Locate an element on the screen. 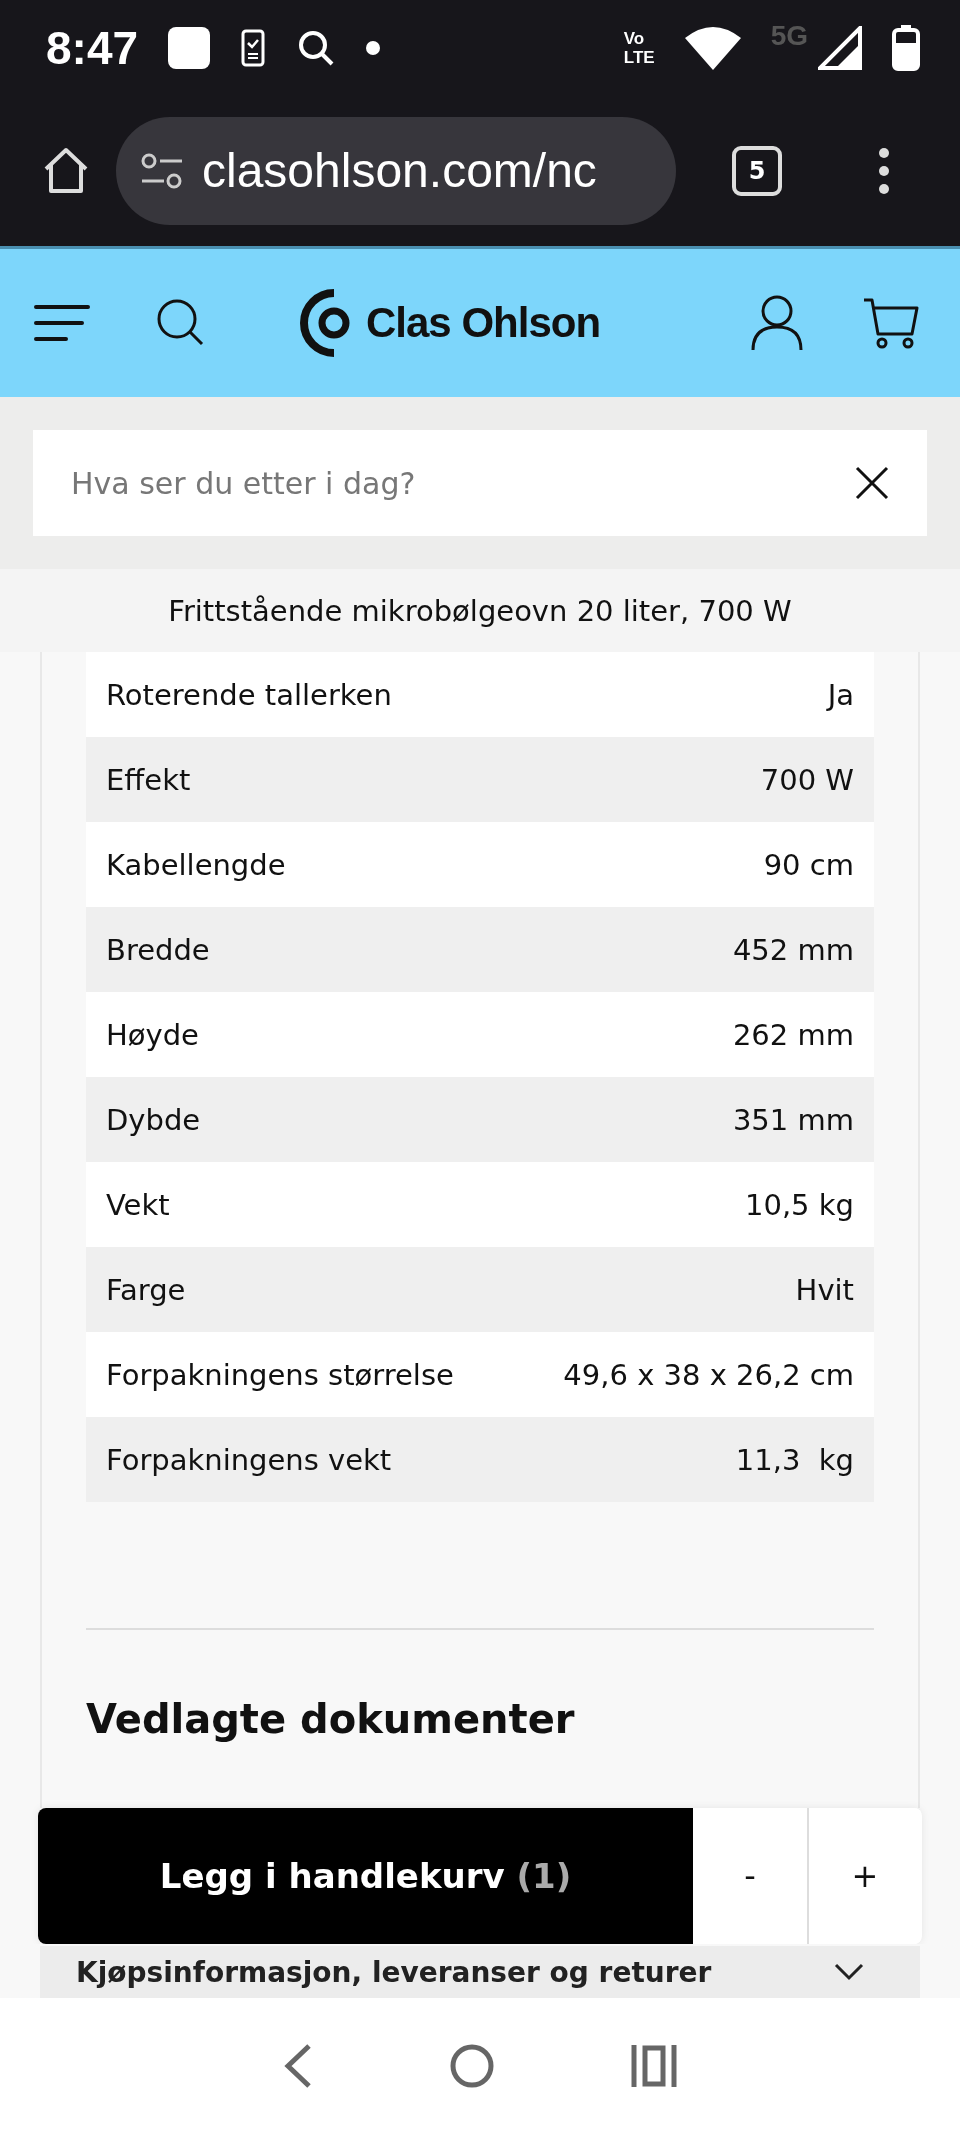 The height and width of the screenshot is (2133, 960). spec-label: Roterende tallerken is located at coordinates (249, 694).